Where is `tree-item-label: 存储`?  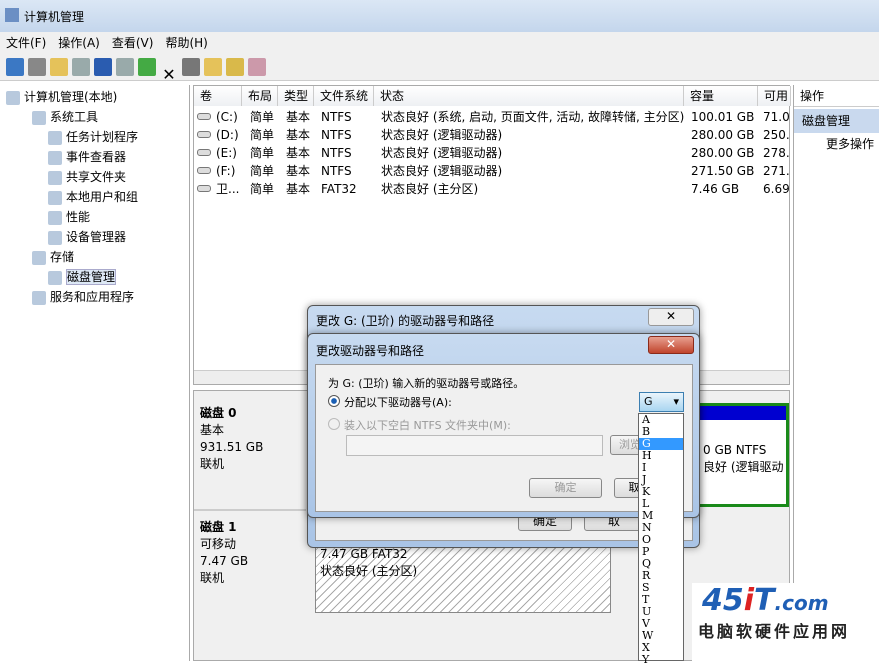
tree-item-label: 存储 is located at coordinates (62, 257).